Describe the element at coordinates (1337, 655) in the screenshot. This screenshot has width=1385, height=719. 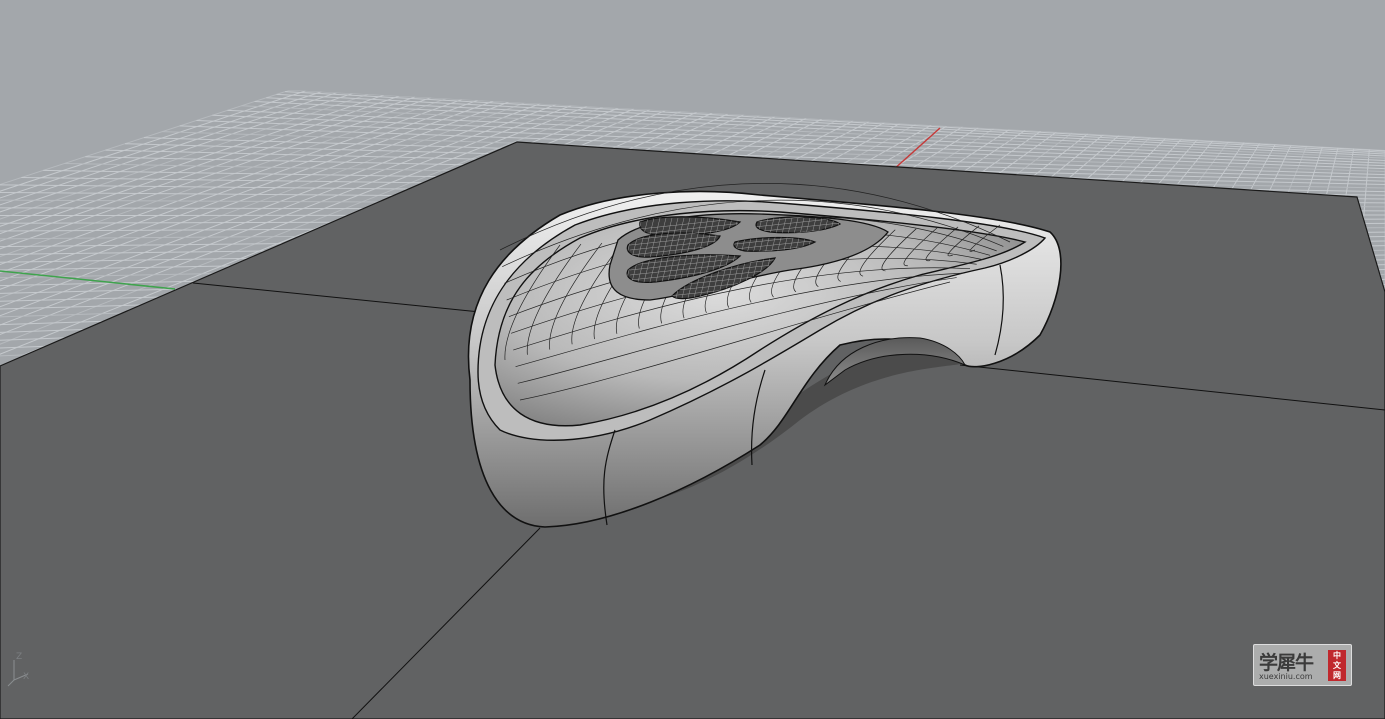
I see `watermark-stamp-char: 中` at that location.